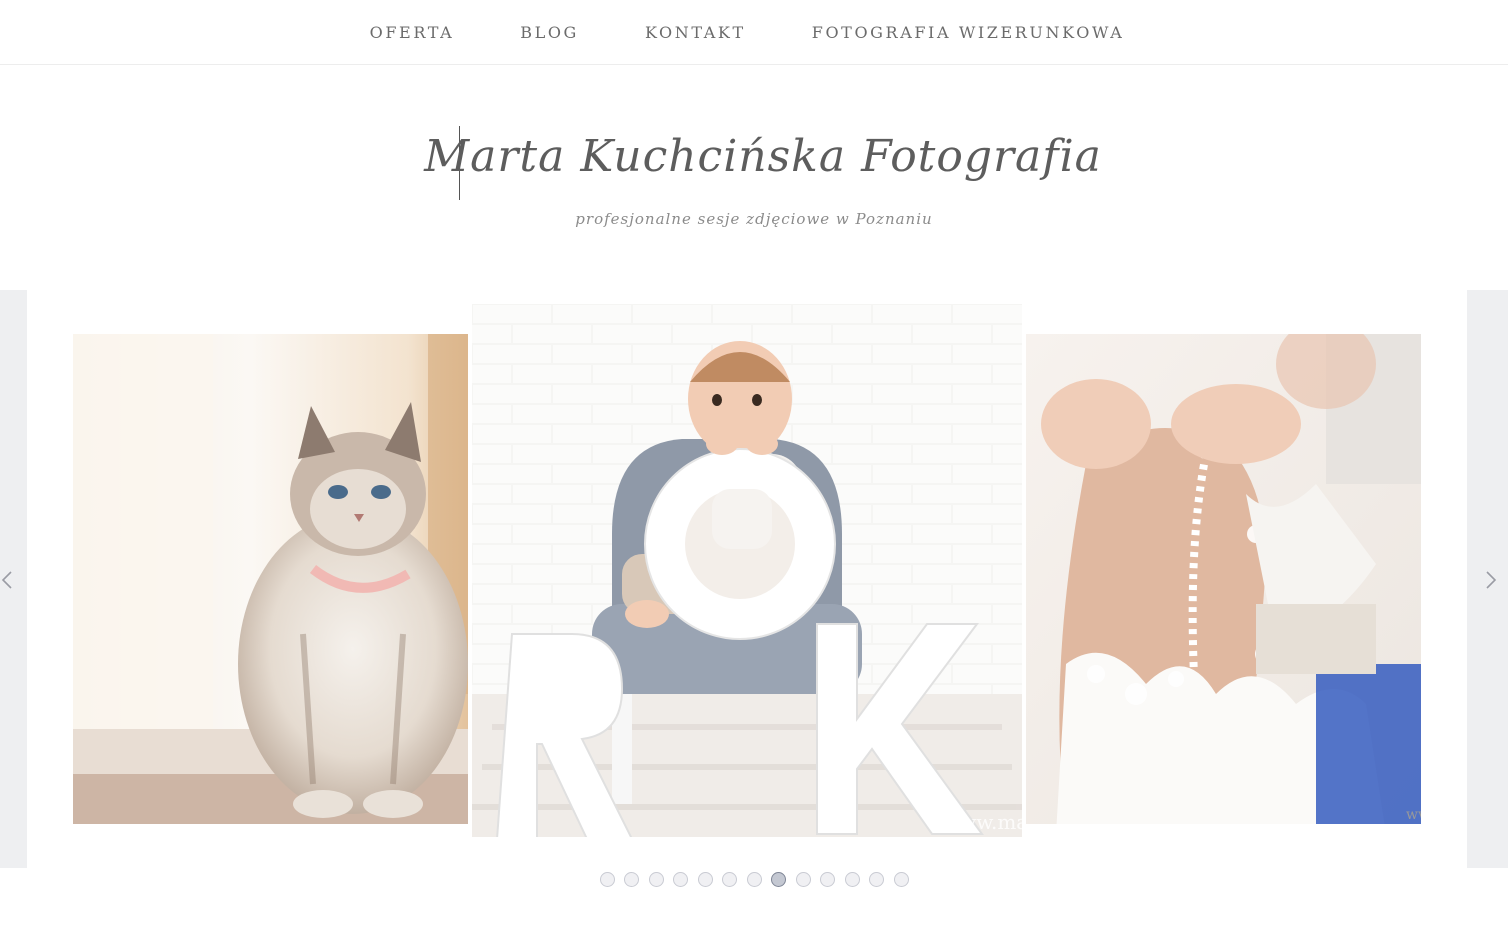  I want to click on slide-wedding: ww, so click(1223, 579).